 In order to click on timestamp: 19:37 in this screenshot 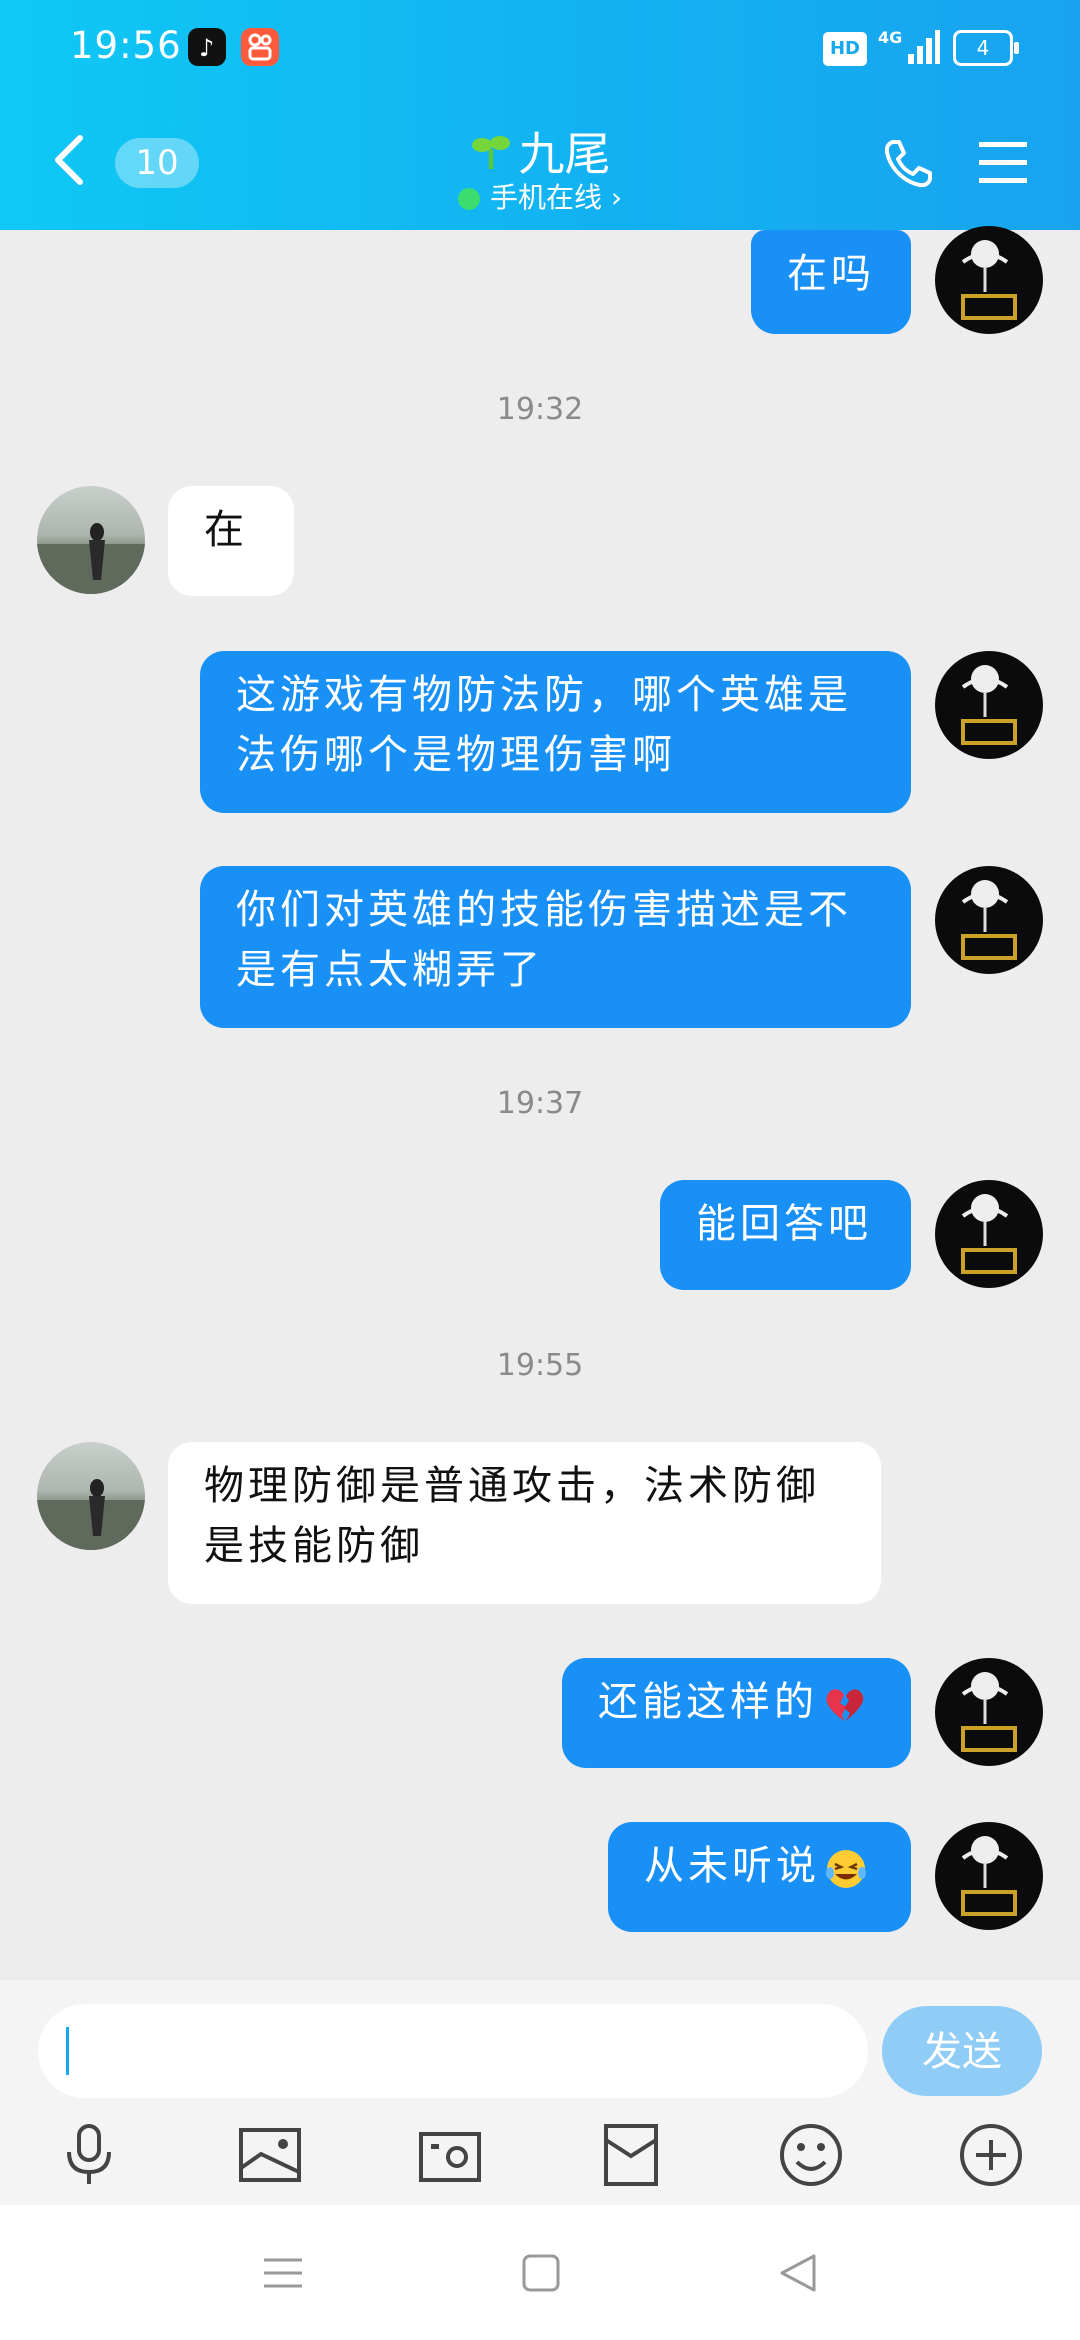, I will do `click(540, 1103)`.